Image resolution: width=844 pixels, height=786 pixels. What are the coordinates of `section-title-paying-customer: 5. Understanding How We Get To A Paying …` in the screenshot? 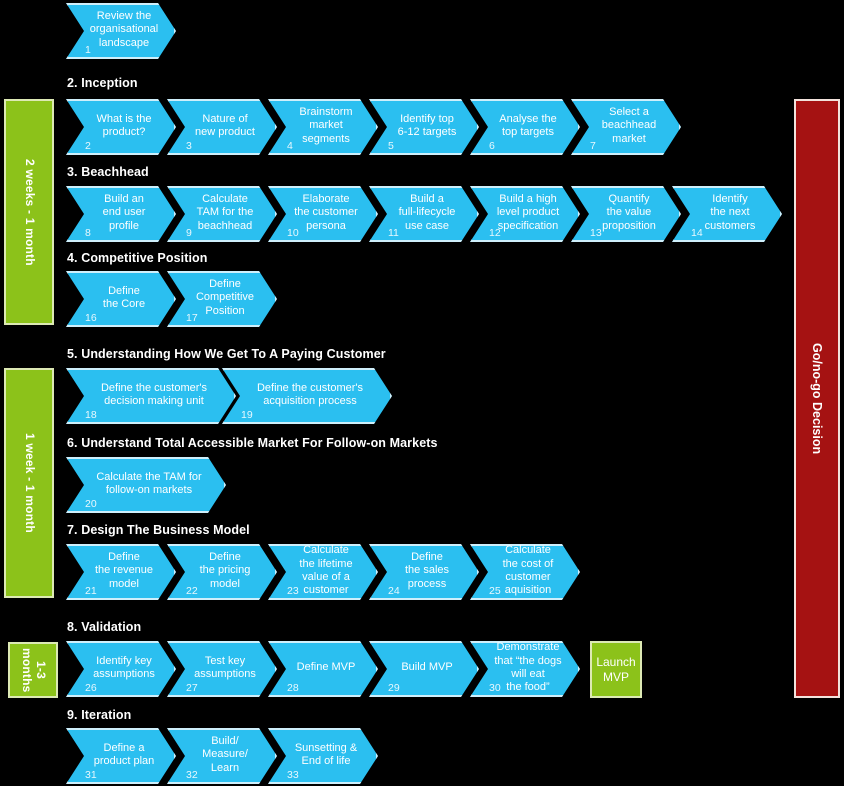 It's located at (226, 354).